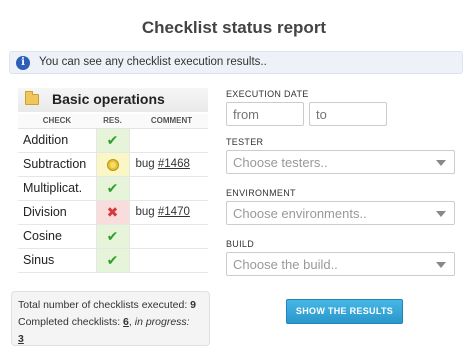 The height and width of the screenshot is (357, 468). Describe the element at coordinates (261, 193) in the screenshot. I see `environment-label: ENVIRONMENT` at that location.